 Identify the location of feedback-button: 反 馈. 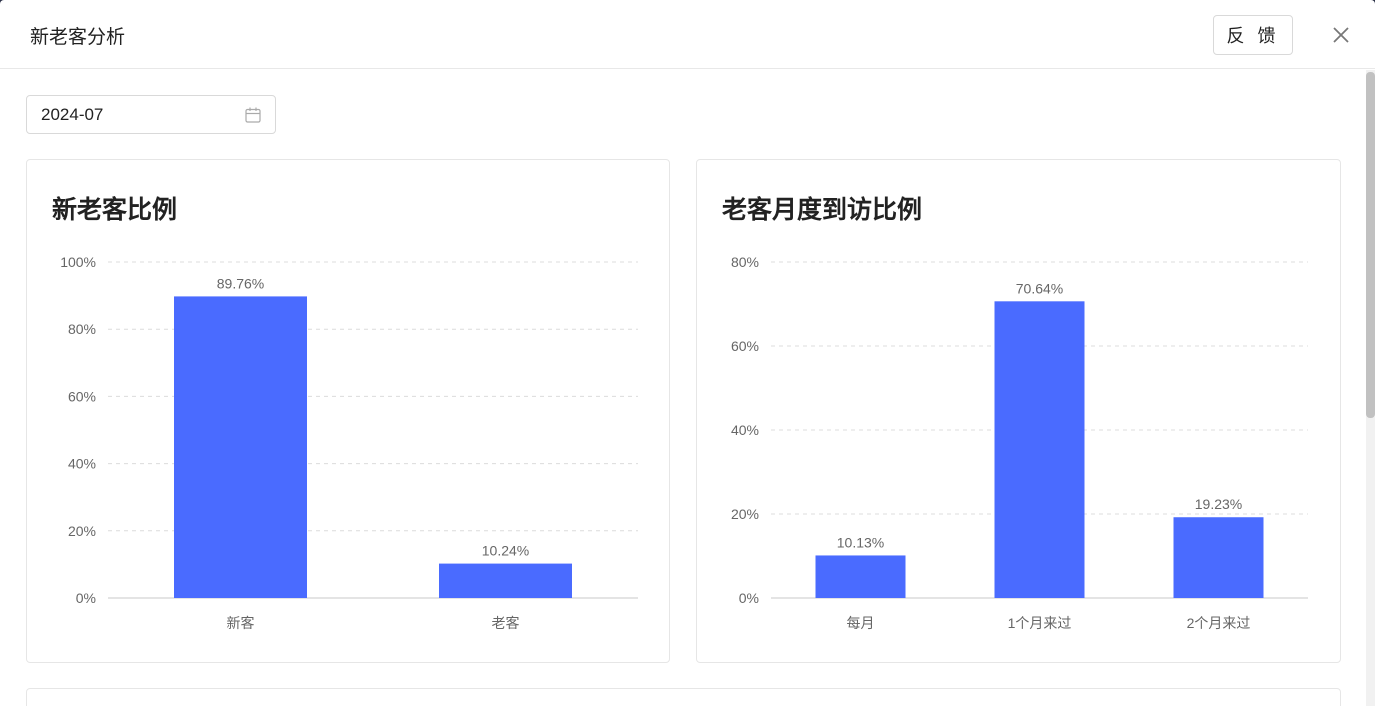
(1253, 35).